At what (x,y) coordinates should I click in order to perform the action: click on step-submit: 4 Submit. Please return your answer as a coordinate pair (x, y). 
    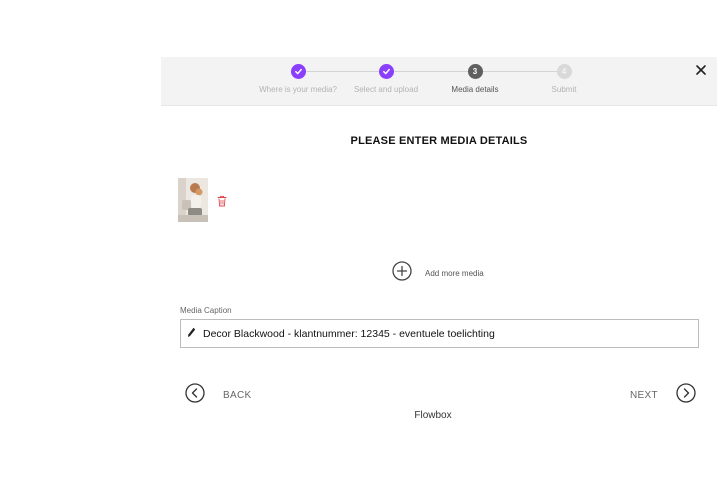
    Looking at the image, I should click on (564, 79).